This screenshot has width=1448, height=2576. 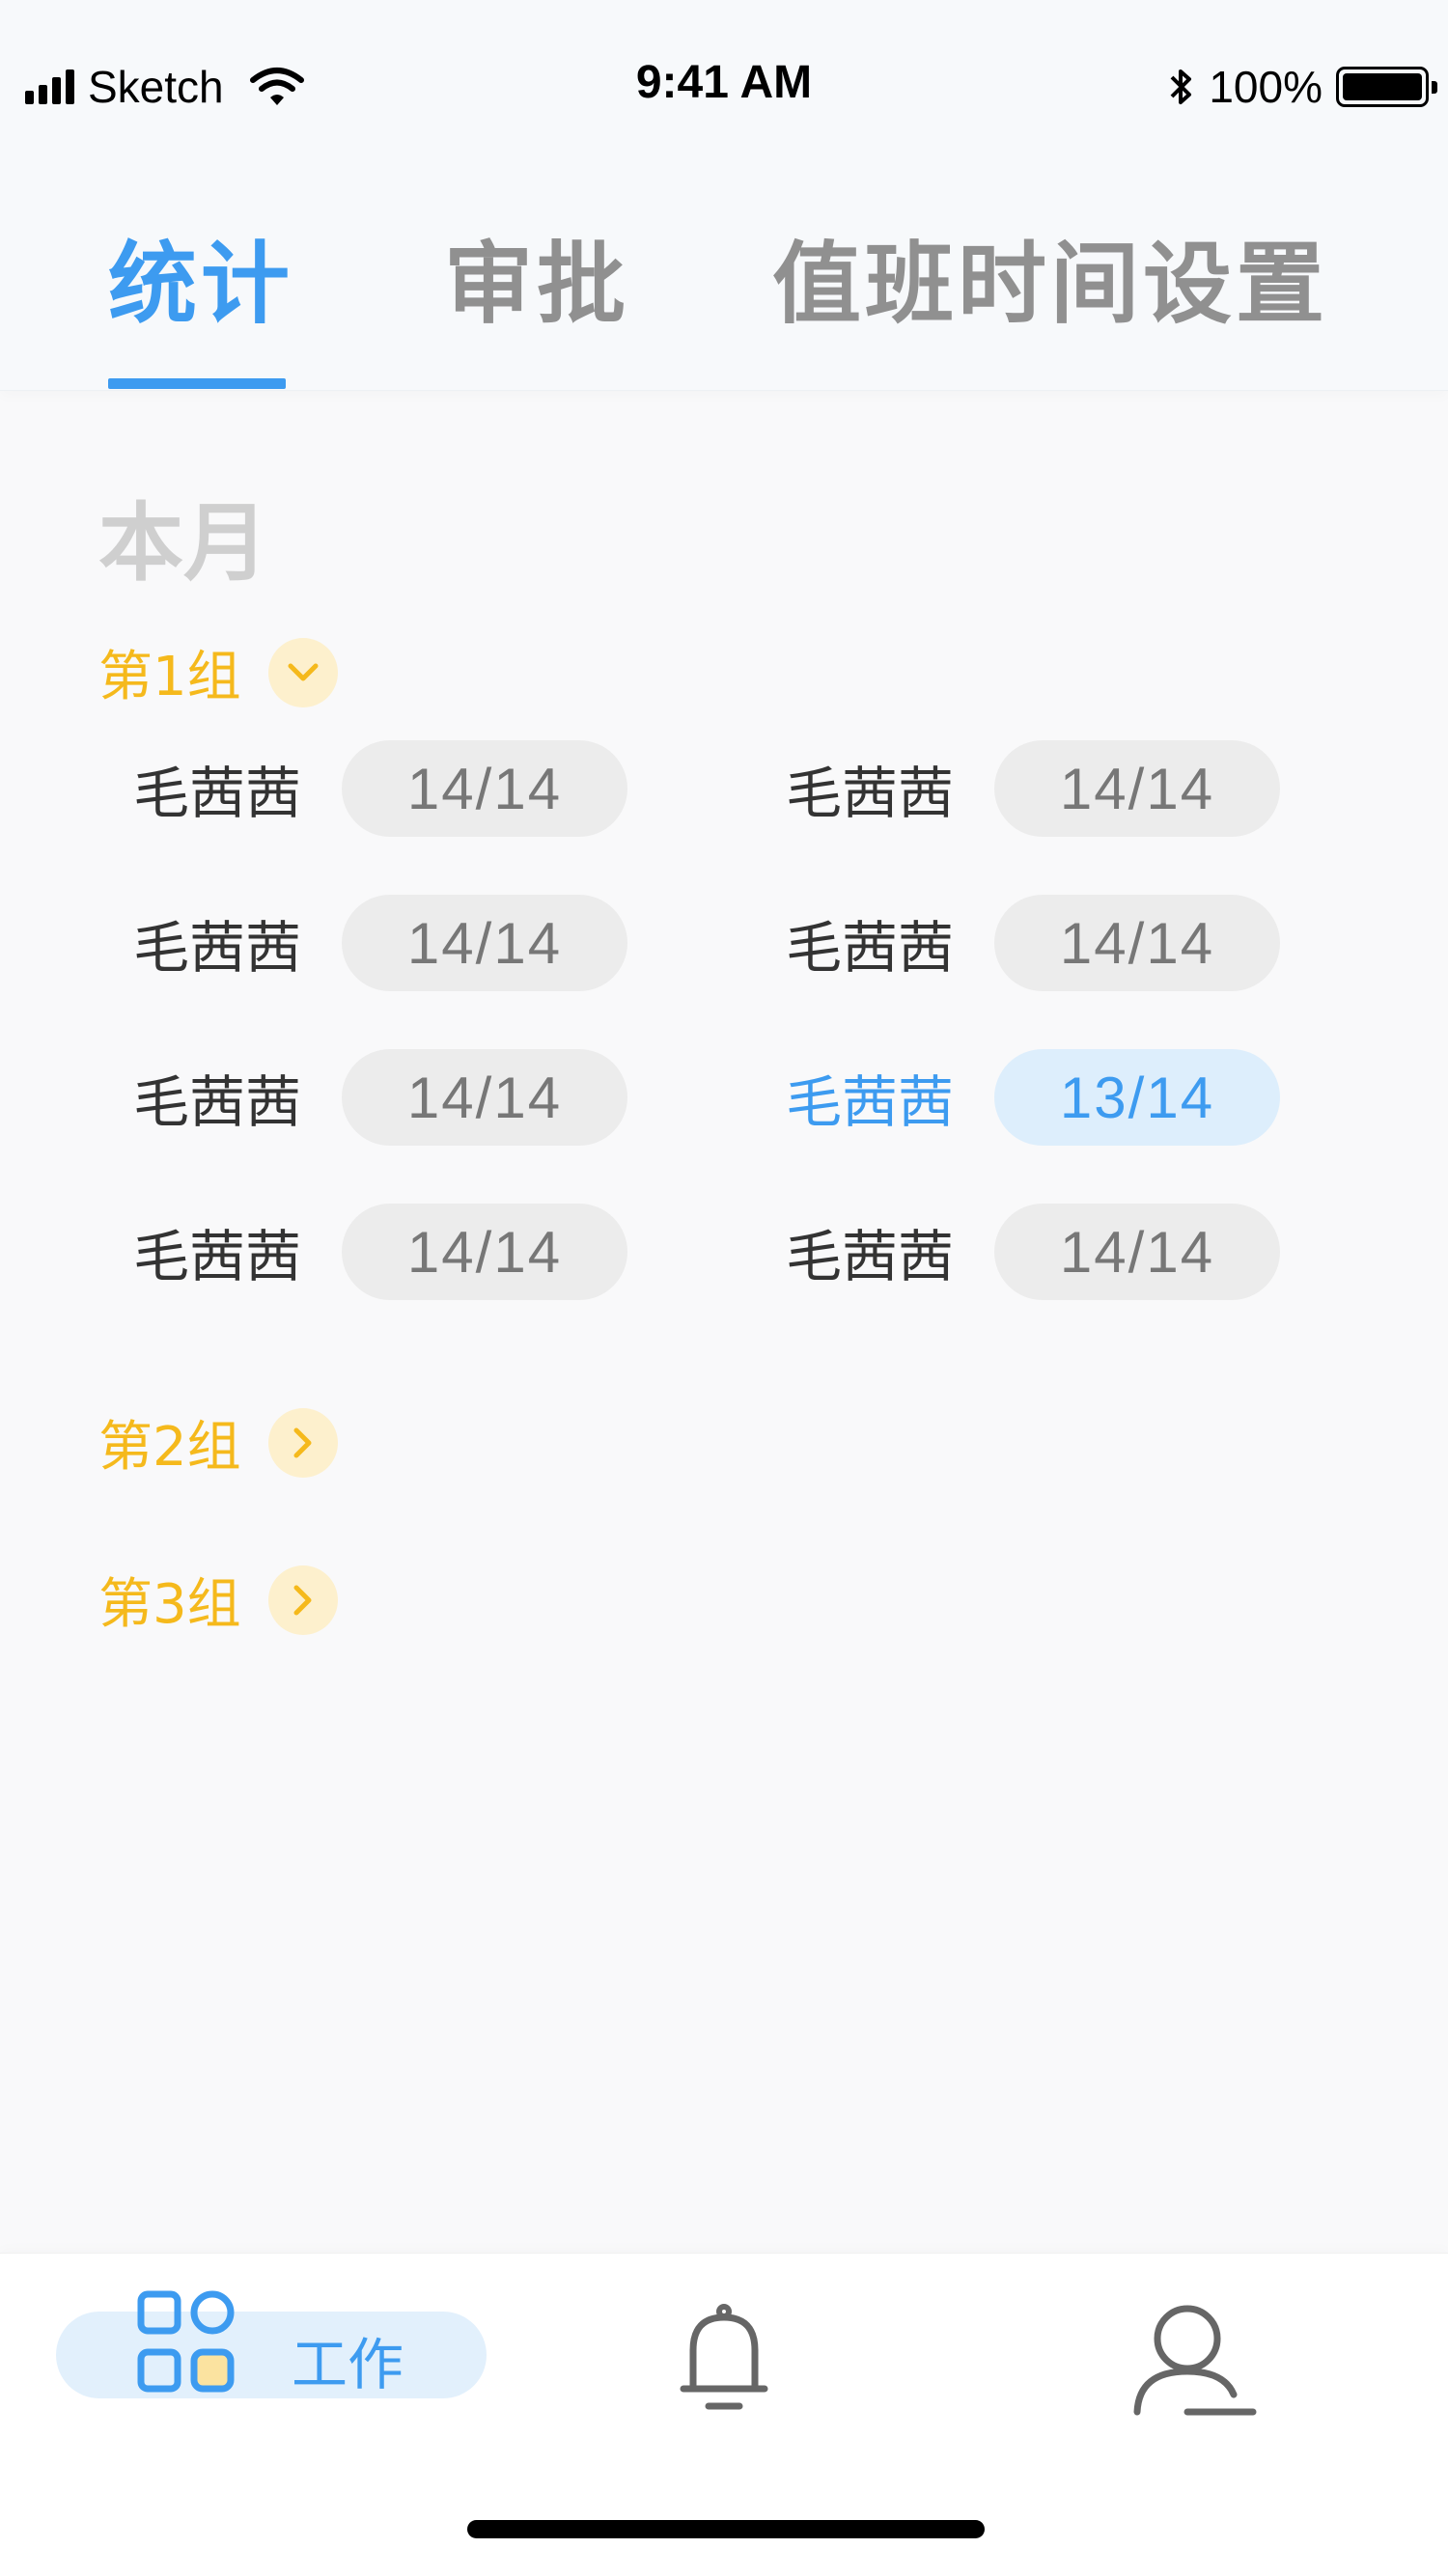 What do you see at coordinates (1387, 87) in the screenshot?
I see `battery-icon` at bounding box center [1387, 87].